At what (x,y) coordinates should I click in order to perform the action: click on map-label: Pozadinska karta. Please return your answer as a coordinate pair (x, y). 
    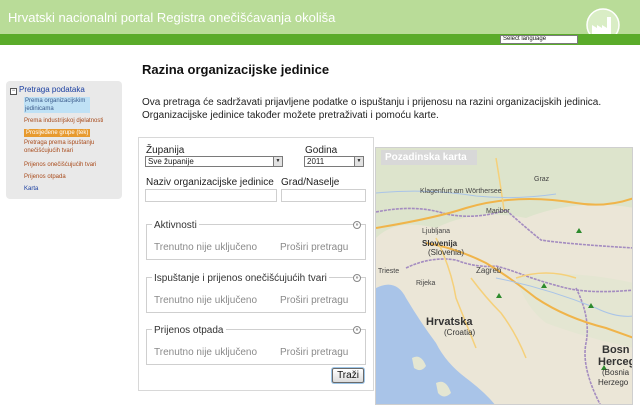
    Looking at the image, I should click on (426, 157).